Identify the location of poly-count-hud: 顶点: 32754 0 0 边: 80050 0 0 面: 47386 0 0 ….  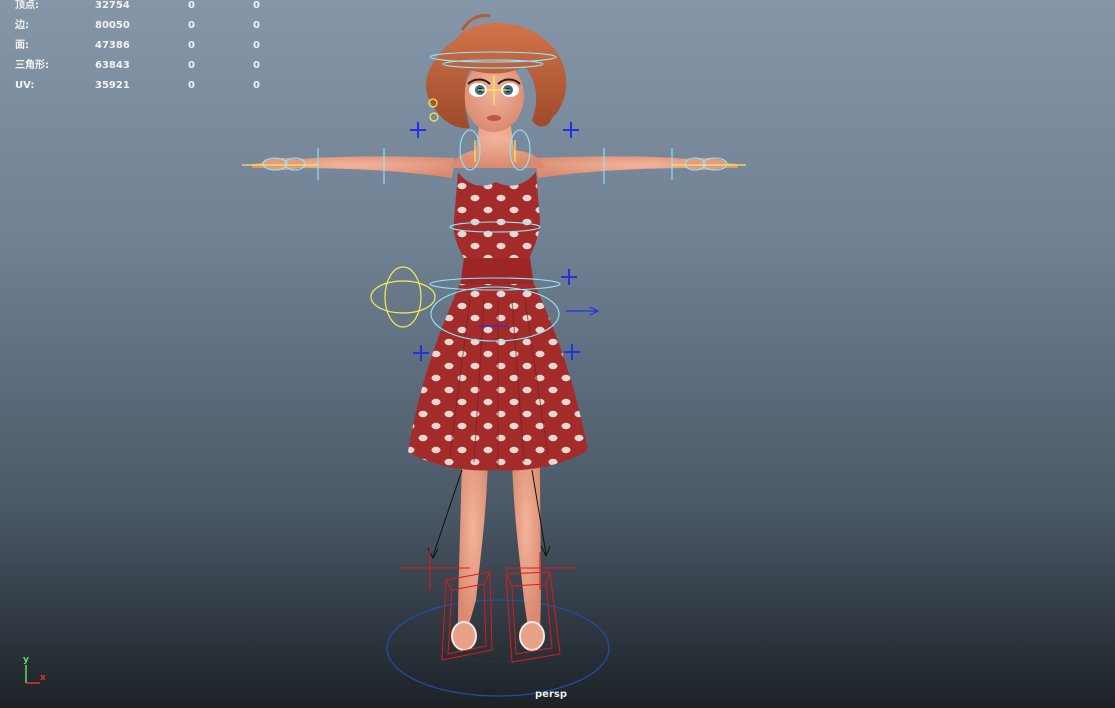
(135, 47).